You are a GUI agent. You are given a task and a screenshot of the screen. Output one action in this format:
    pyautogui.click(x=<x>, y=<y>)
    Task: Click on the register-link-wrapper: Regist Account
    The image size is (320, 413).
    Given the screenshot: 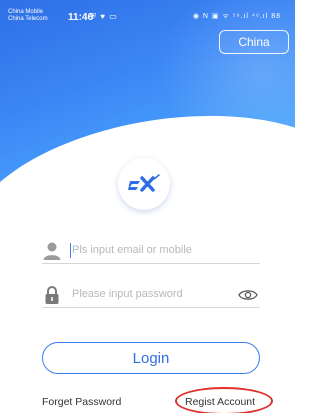 What is the action you would take?
    pyautogui.click(x=224, y=400)
    